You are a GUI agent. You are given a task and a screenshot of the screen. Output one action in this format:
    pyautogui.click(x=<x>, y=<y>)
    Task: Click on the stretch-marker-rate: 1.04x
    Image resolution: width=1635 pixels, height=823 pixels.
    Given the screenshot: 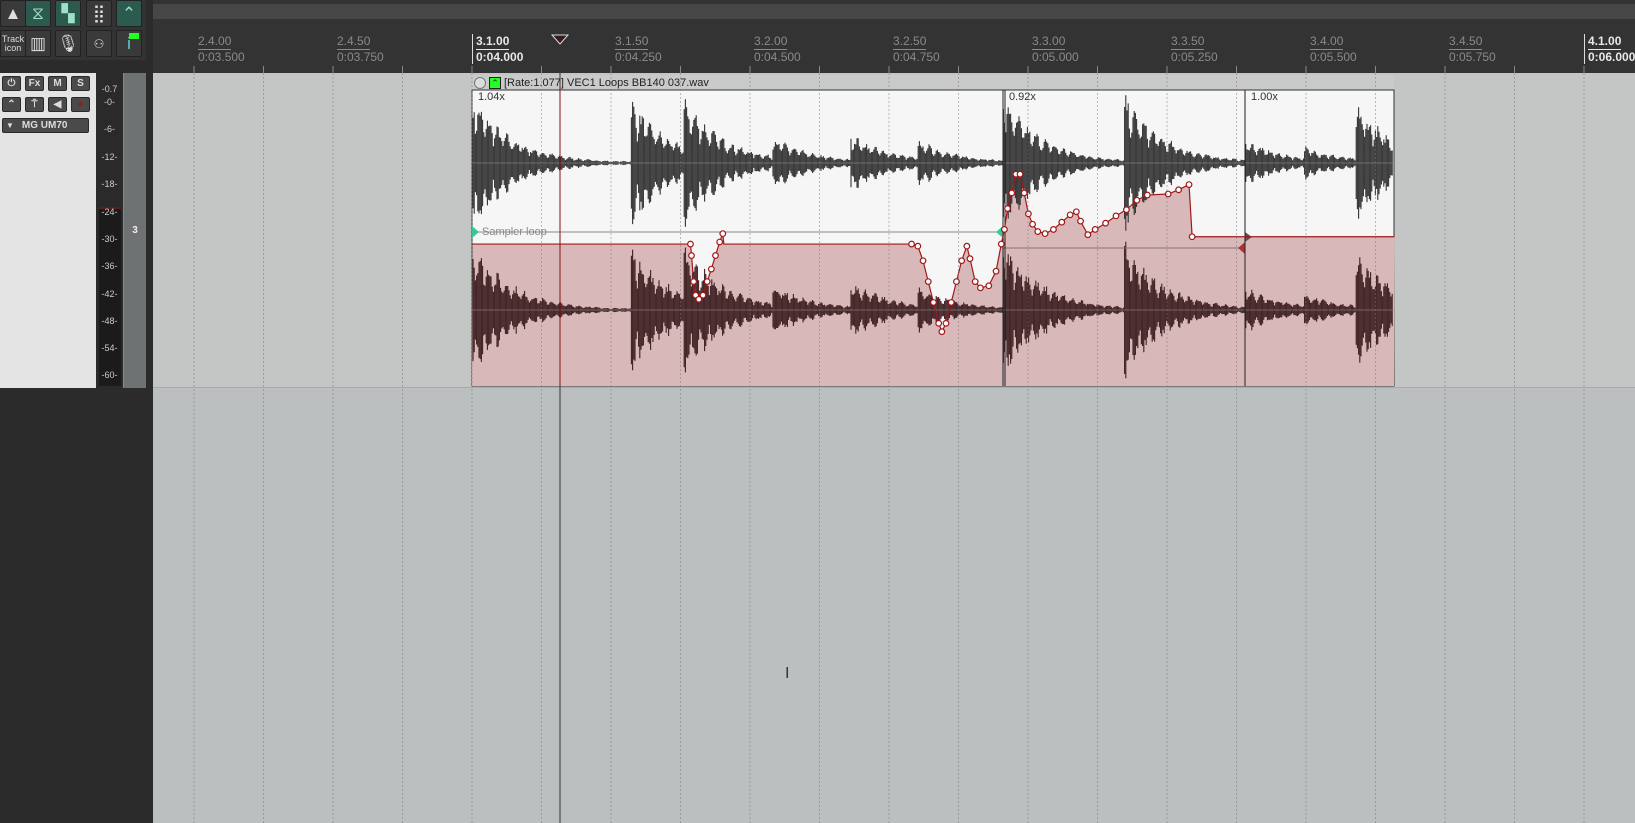 What is the action you would take?
    pyautogui.click(x=491, y=97)
    